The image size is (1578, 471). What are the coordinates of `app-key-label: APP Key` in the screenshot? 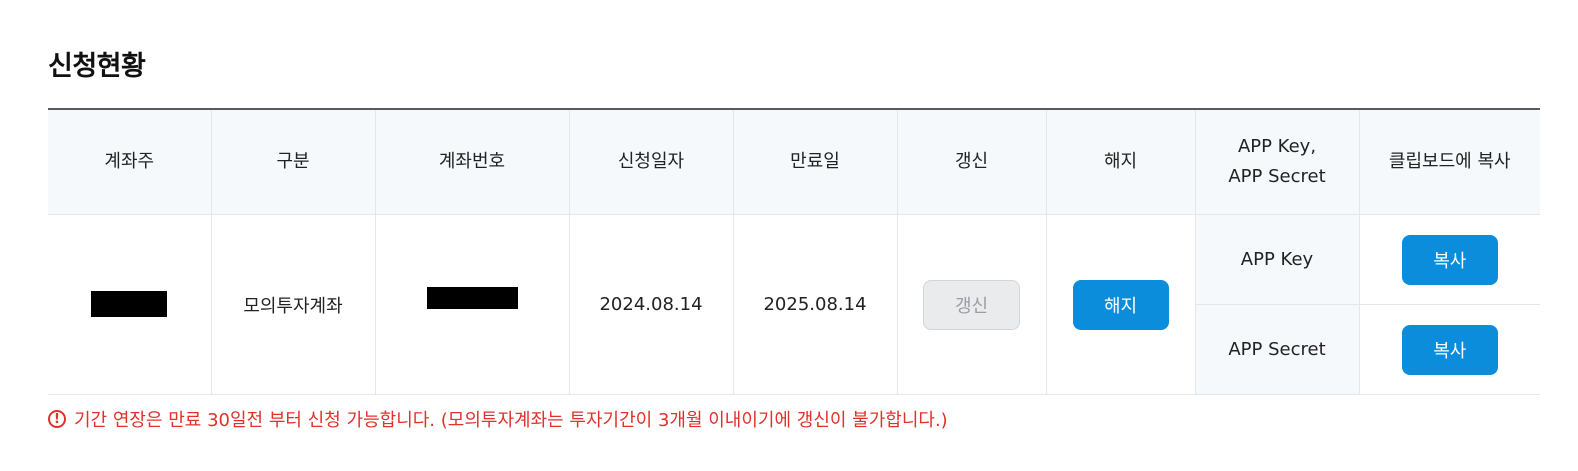 It's located at (1277, 259).